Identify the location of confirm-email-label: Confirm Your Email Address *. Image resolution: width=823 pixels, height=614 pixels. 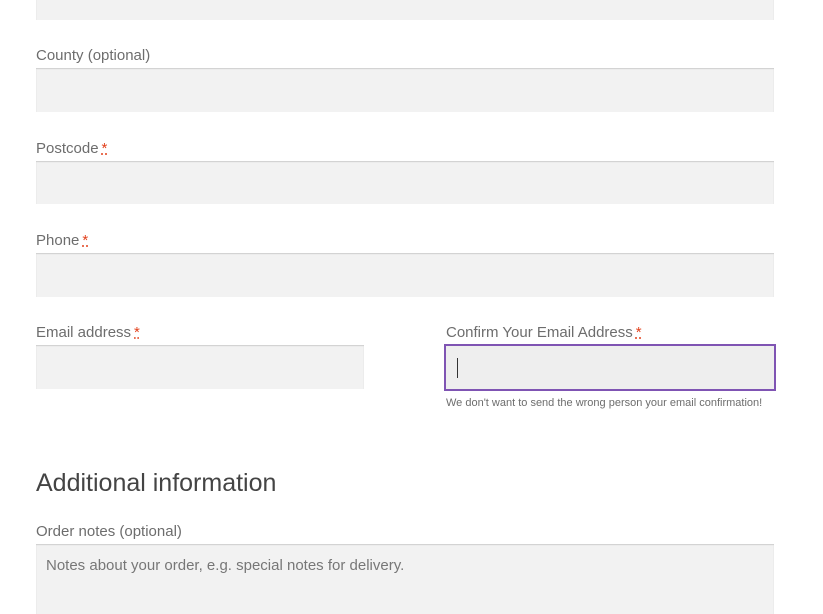
(544, 333).